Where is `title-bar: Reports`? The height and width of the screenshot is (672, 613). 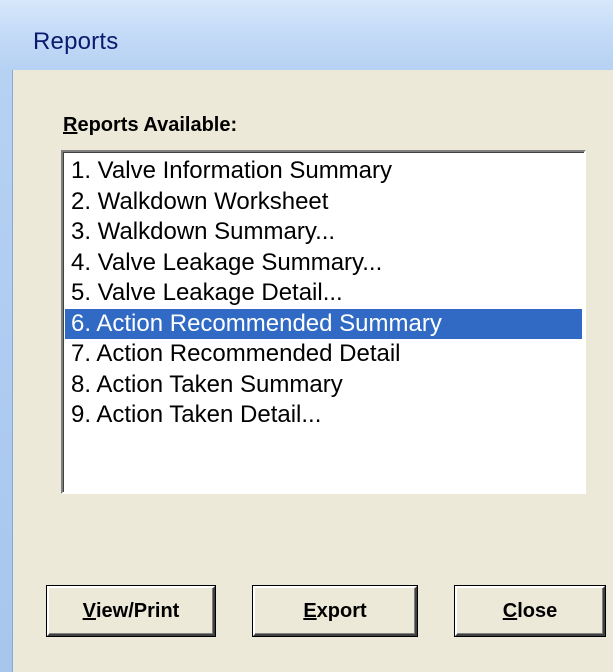 title-bar: Reports is located at coordinates (306, 35).